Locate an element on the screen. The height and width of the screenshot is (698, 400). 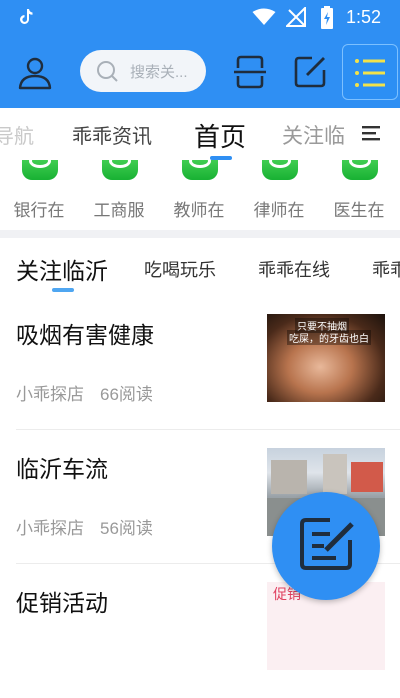
article-title: 吸烟有害健康 is located at coordinates (85, 335).